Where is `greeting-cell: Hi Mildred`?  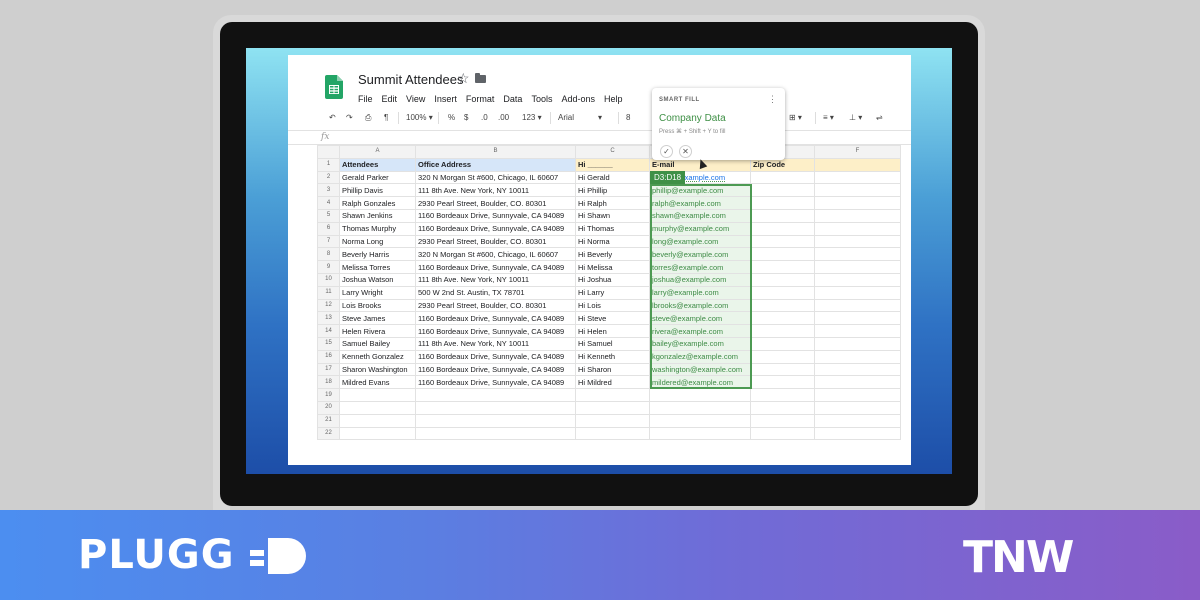 greeting-cell: Hi Mildred is located at coordinates (612, 382).